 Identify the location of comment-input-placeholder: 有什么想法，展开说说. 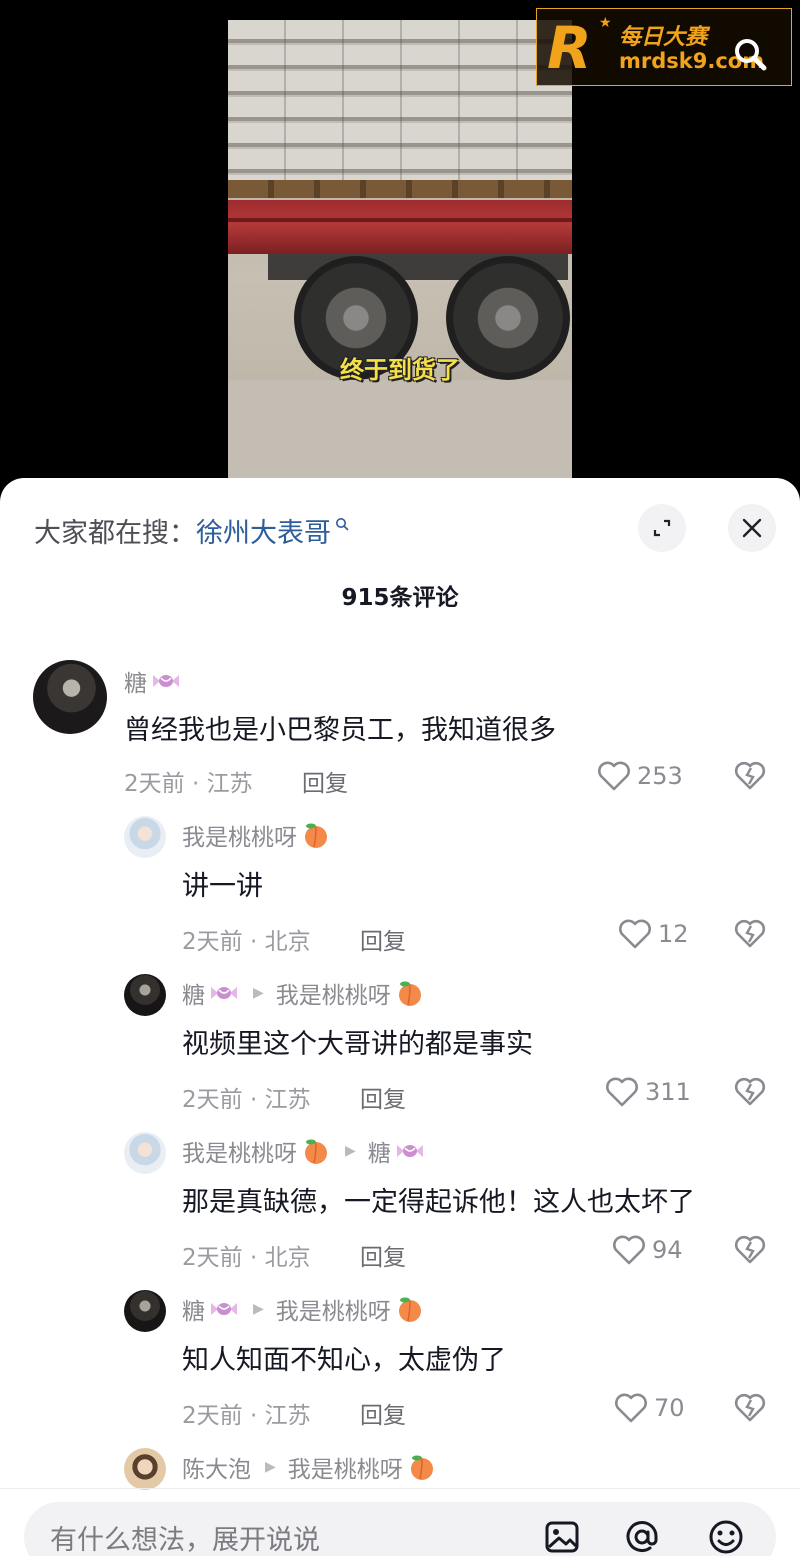
(185, 1540).